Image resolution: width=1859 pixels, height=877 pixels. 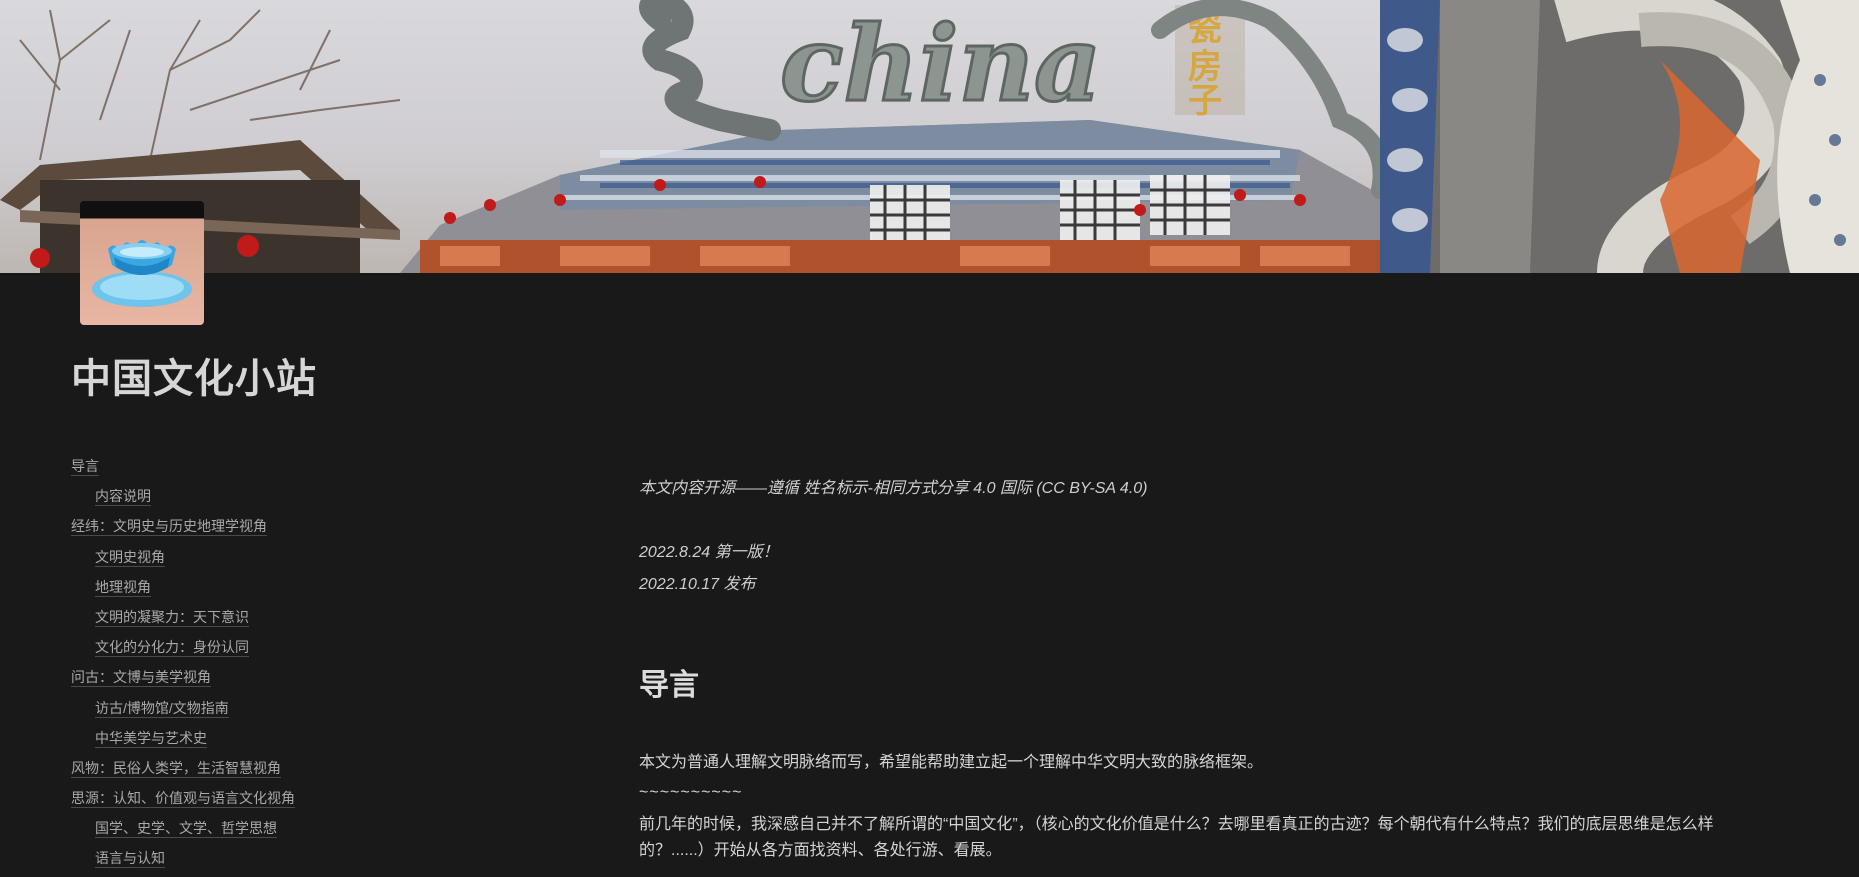 I want to click on toc-item-language: 语言与认知, so click(x=301, y=861).